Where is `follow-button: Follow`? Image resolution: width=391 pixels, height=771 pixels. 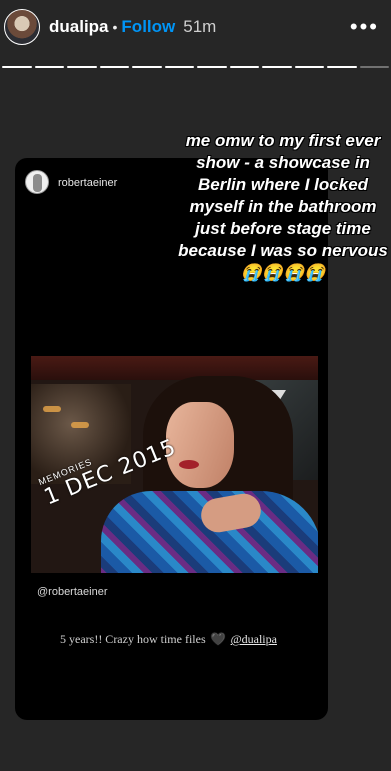
follow-button: Follow is located at coordinates (148, 27).